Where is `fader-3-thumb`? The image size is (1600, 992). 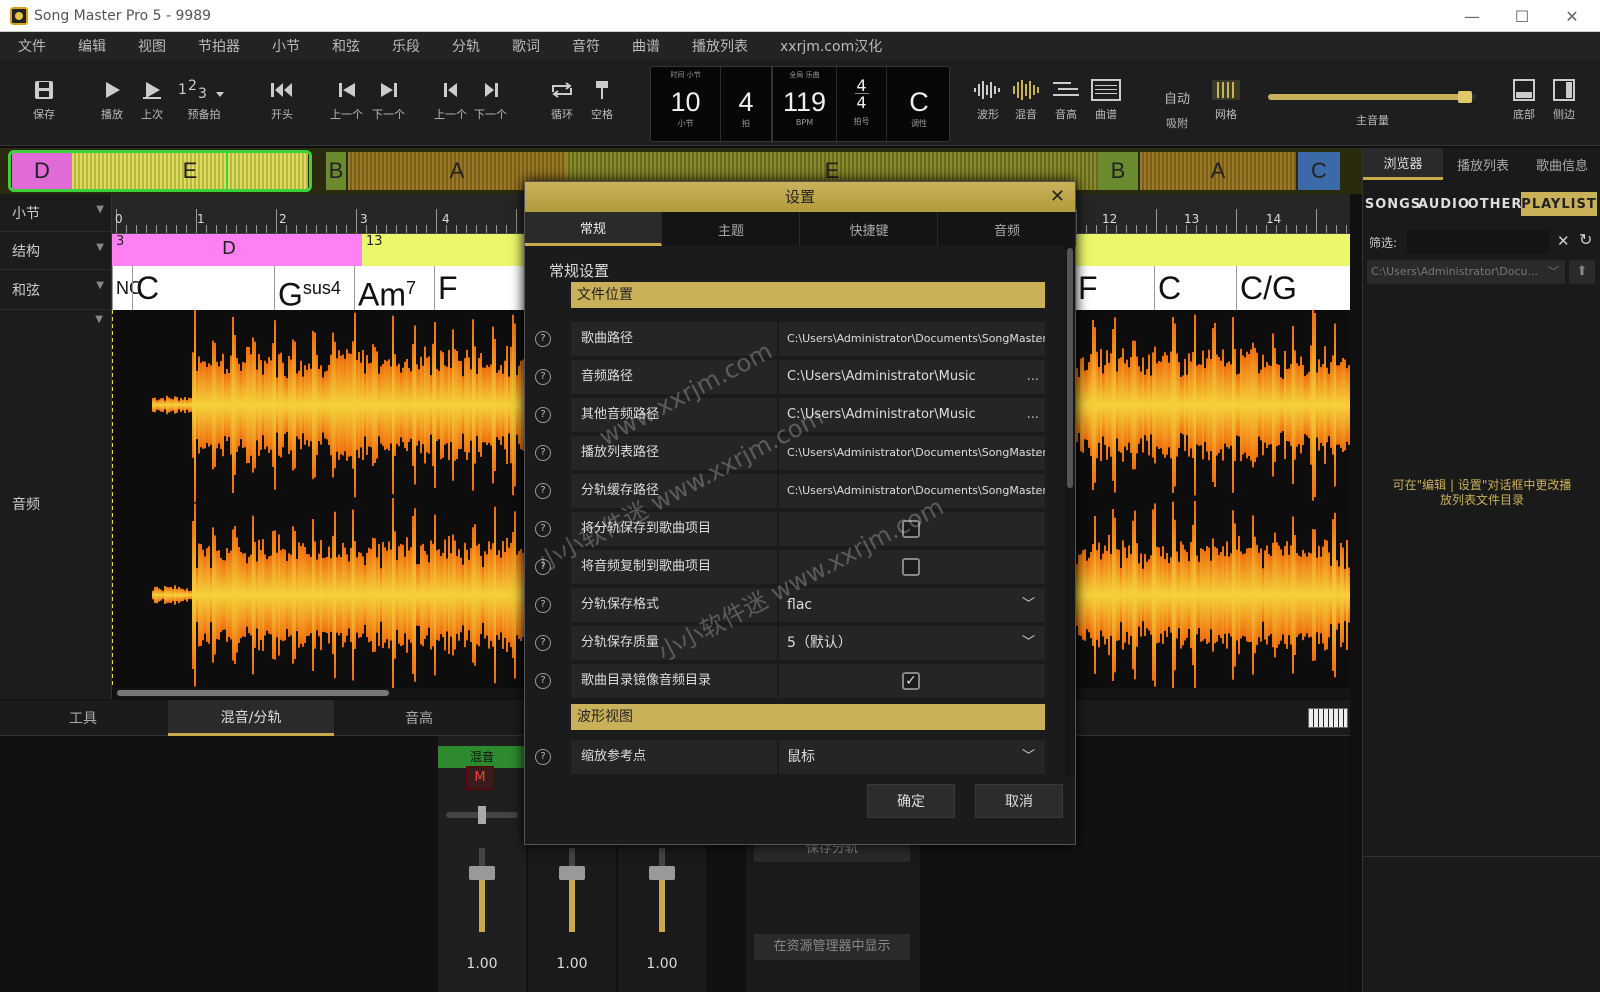 fader-3-thumb is located at coordinates (662, 873).